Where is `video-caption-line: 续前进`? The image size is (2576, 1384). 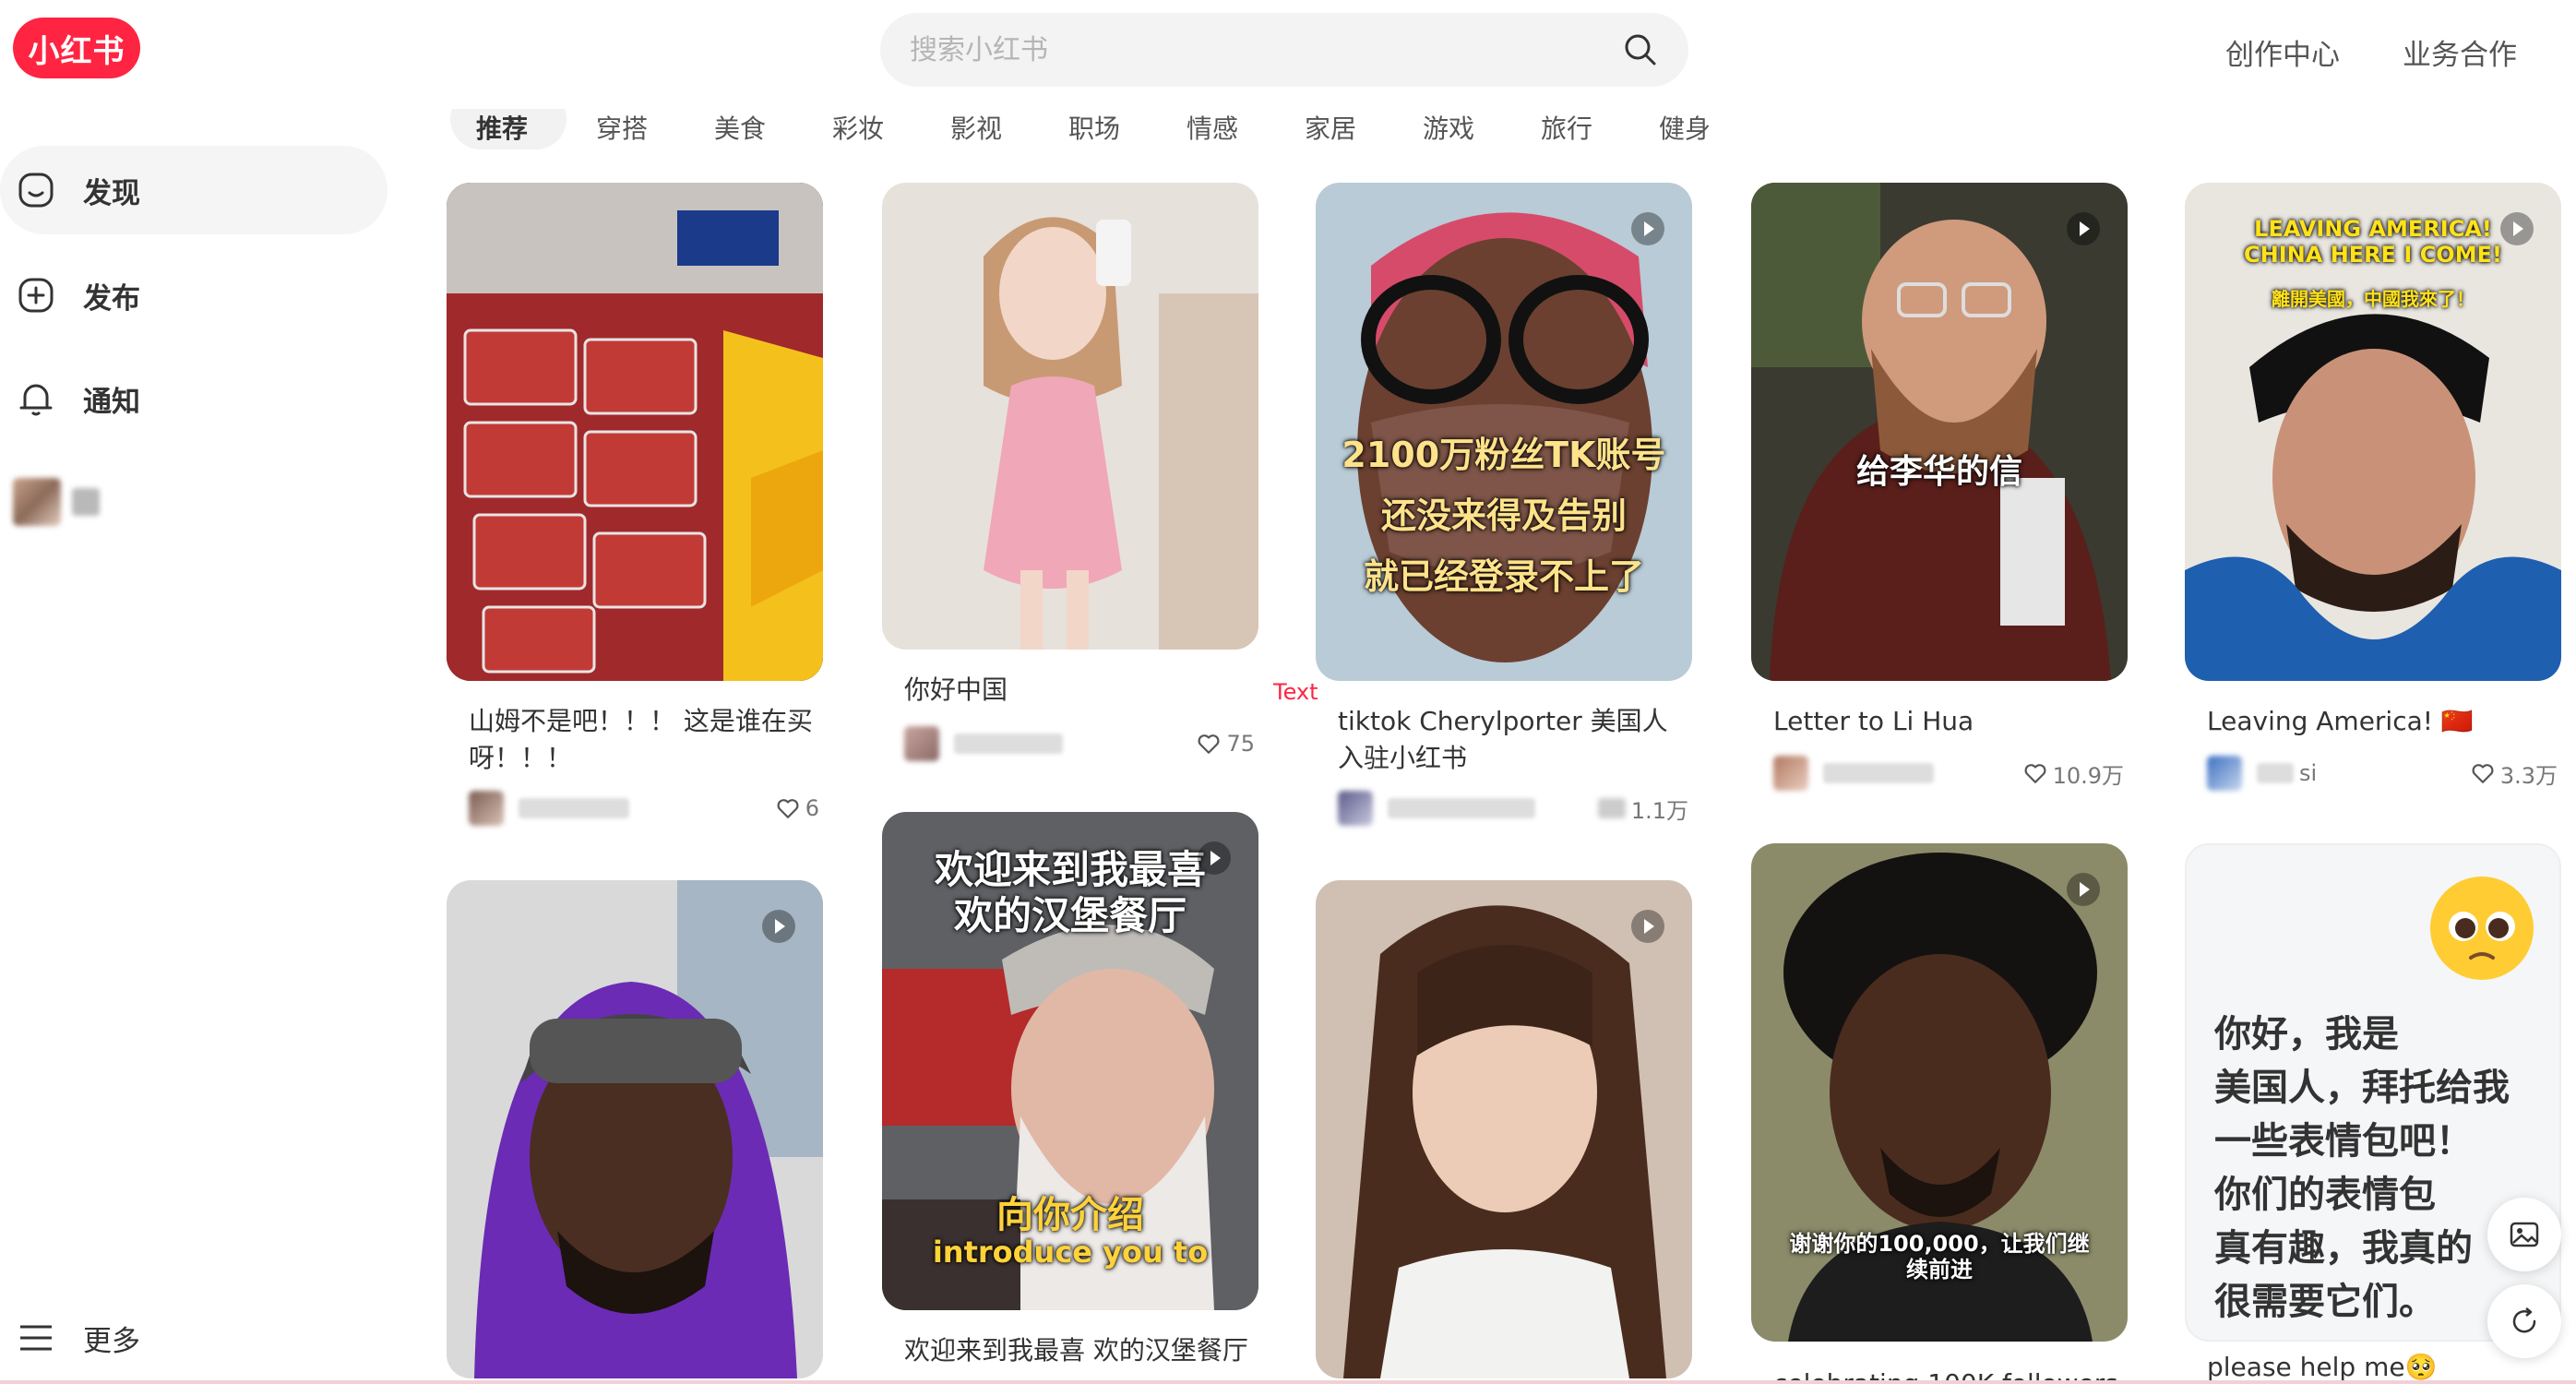 video-caption-line: 续前进 is located at coordinates (1939, 1270).